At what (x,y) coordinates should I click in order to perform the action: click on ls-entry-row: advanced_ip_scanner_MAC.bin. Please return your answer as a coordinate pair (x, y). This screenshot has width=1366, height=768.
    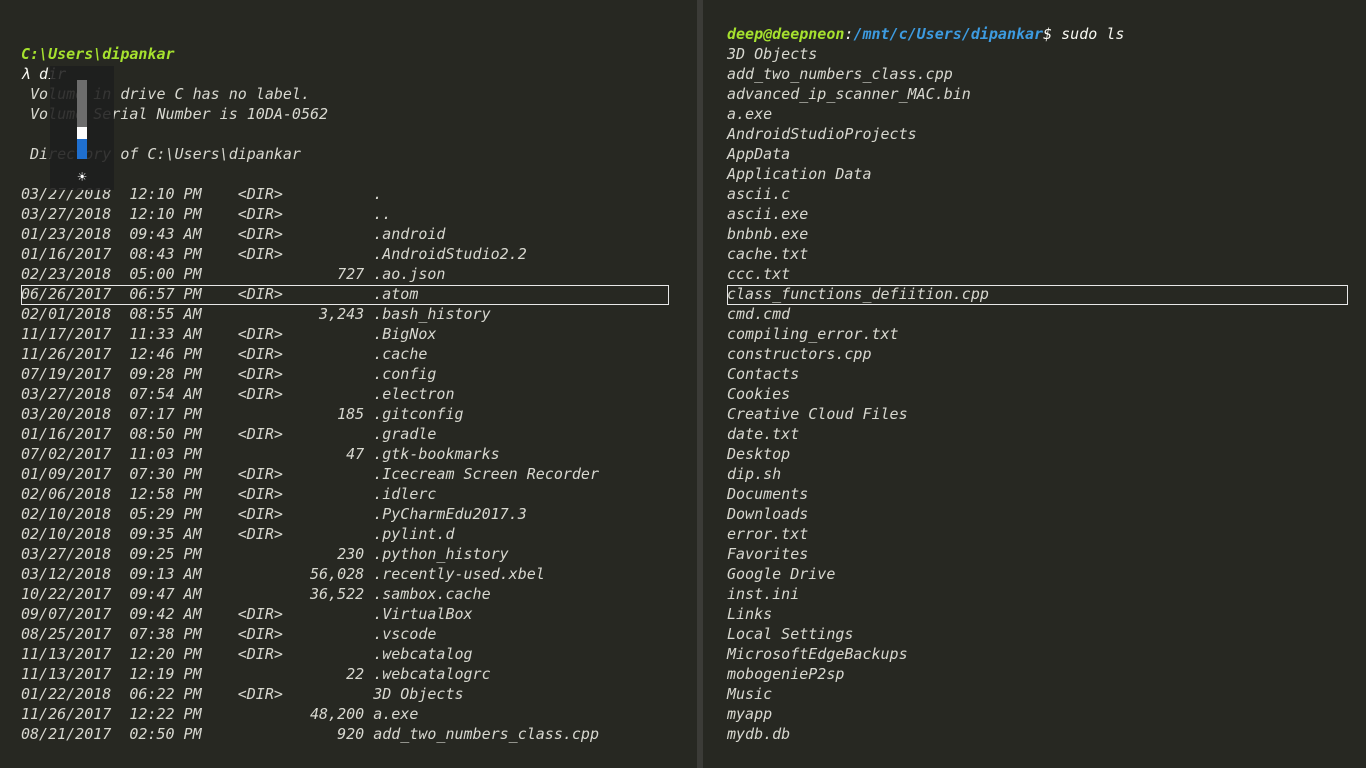
    Looking at the image, I should click on (849, 94).